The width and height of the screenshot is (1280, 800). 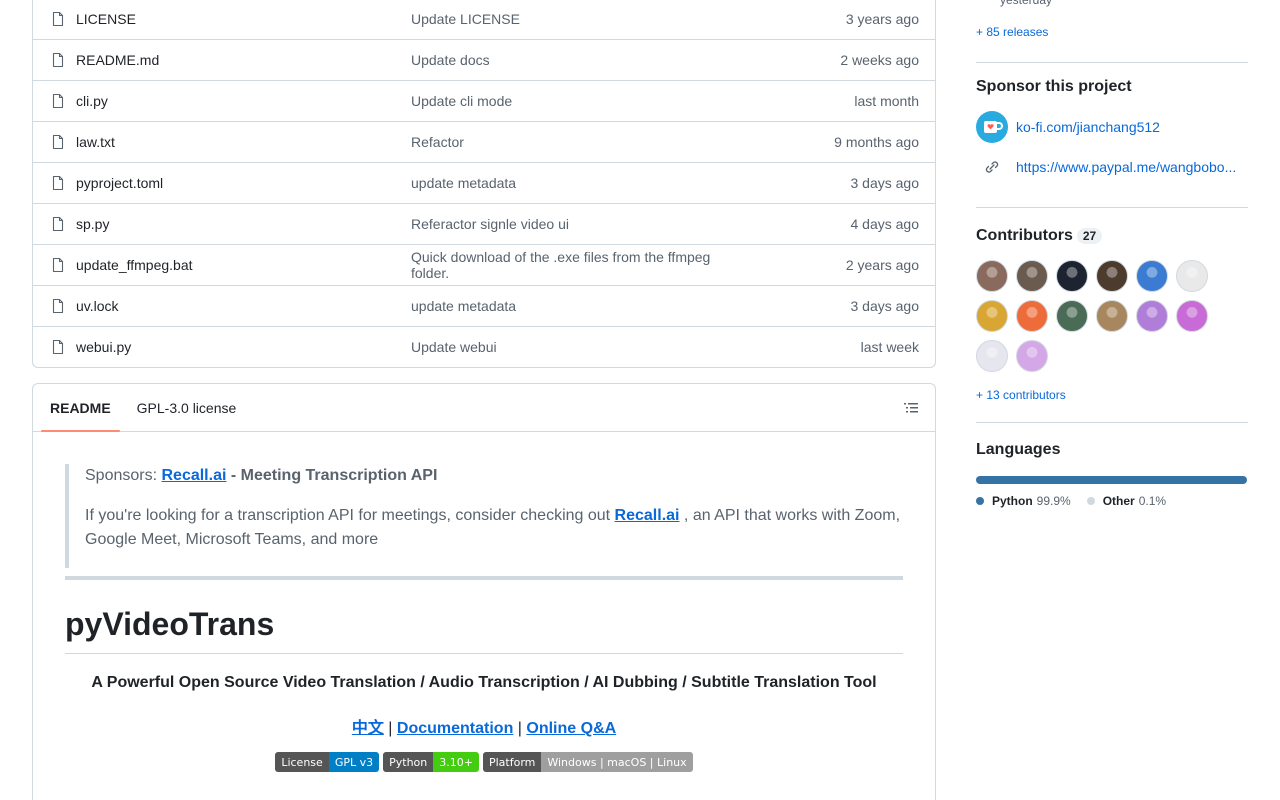 What do you see at coordinates (1026, 3) in the screenshot?
I see `release-date: yesterday` at bounding box center [1026, 3].